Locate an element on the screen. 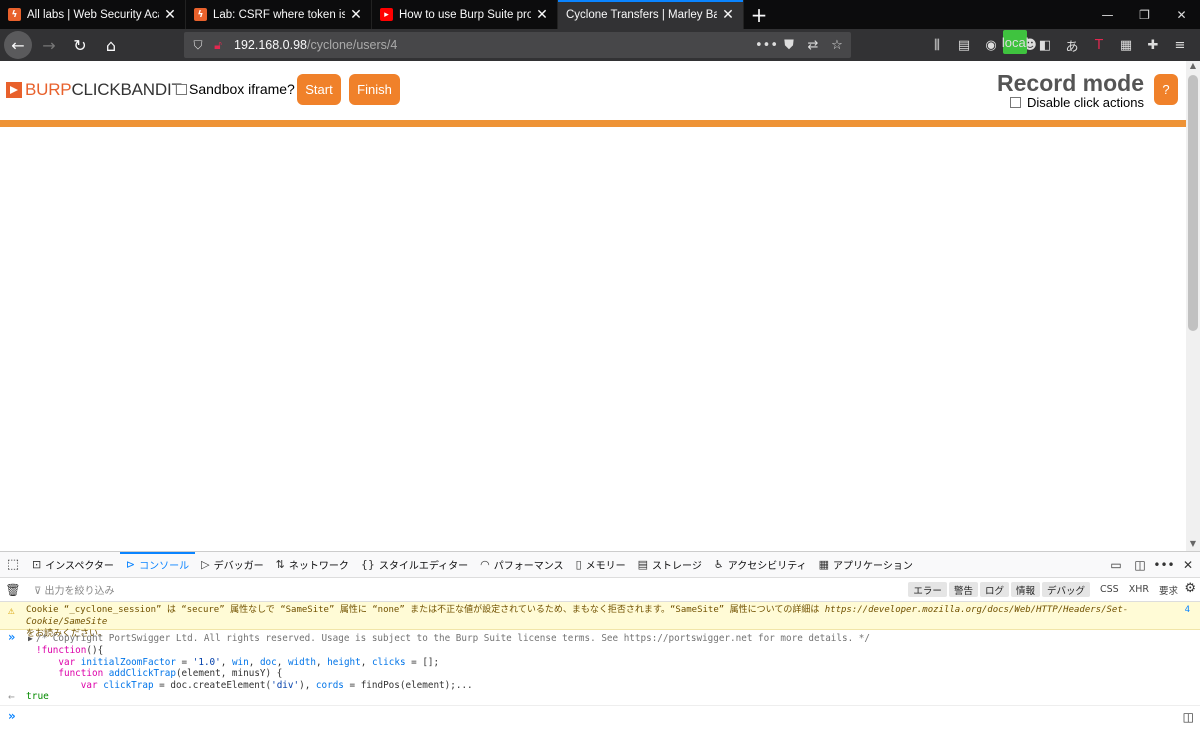 The image size is (1200, 750). code-function-name: addClickTrap is located at coordinates (142, 674).